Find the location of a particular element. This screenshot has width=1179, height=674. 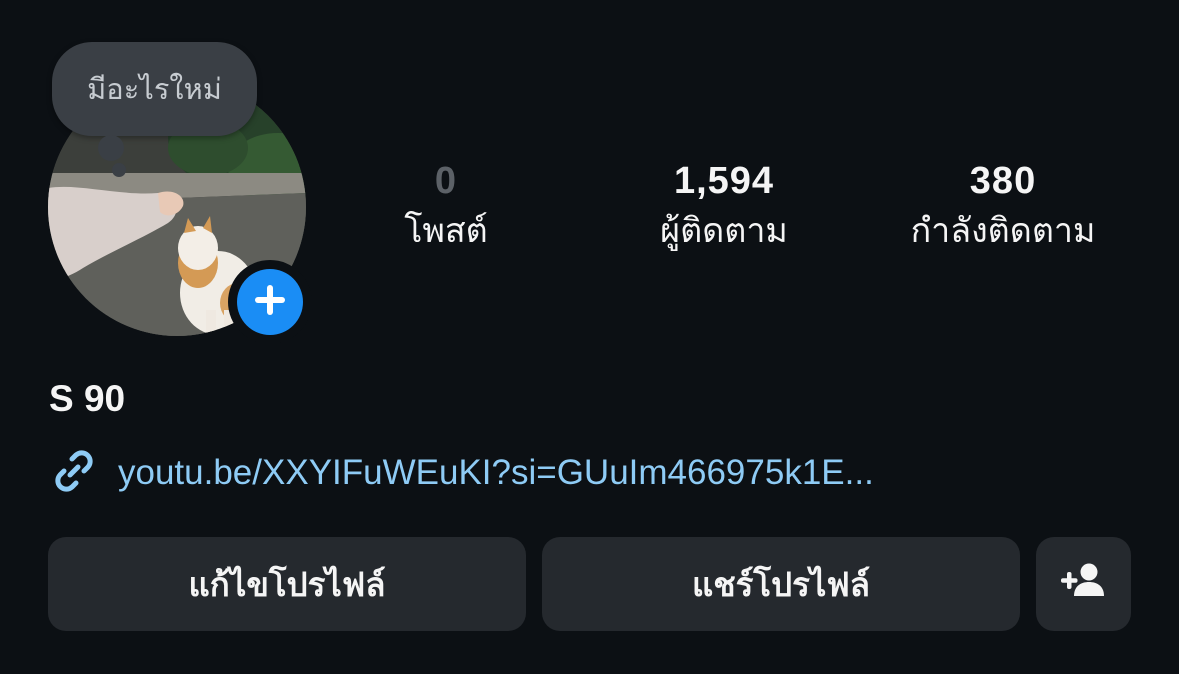

add-person-icon is located at coordinates (1083, 584).